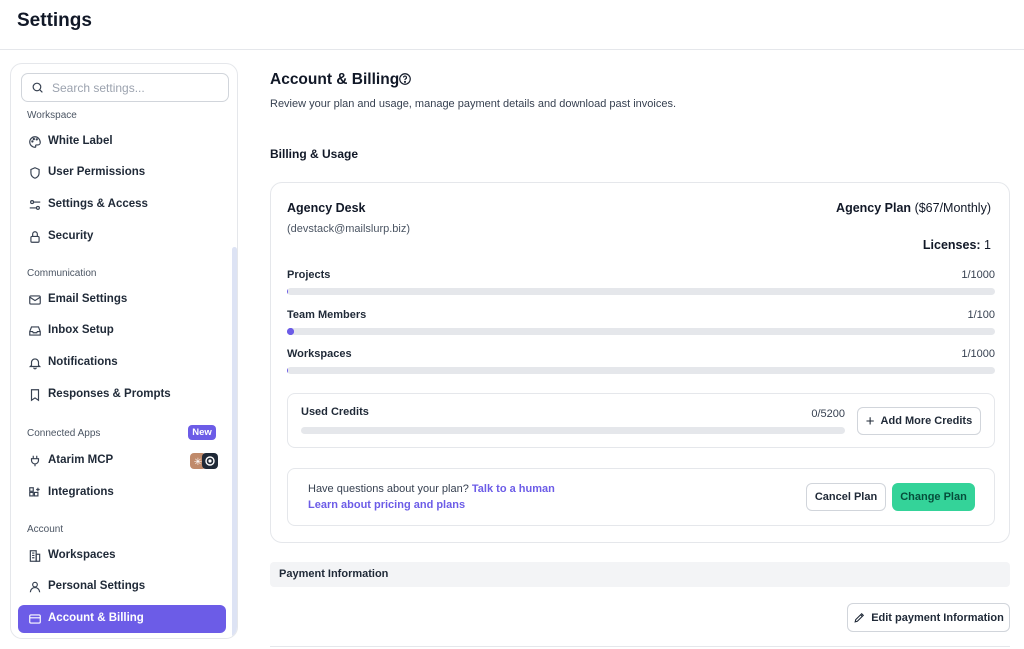 This screenshot has width=1024, height=649. Describe the element at coordinates (122, 461) in the screenshot. I see `sidebar-item-atarim-mcp: Atarim MCP ✳` at that location.